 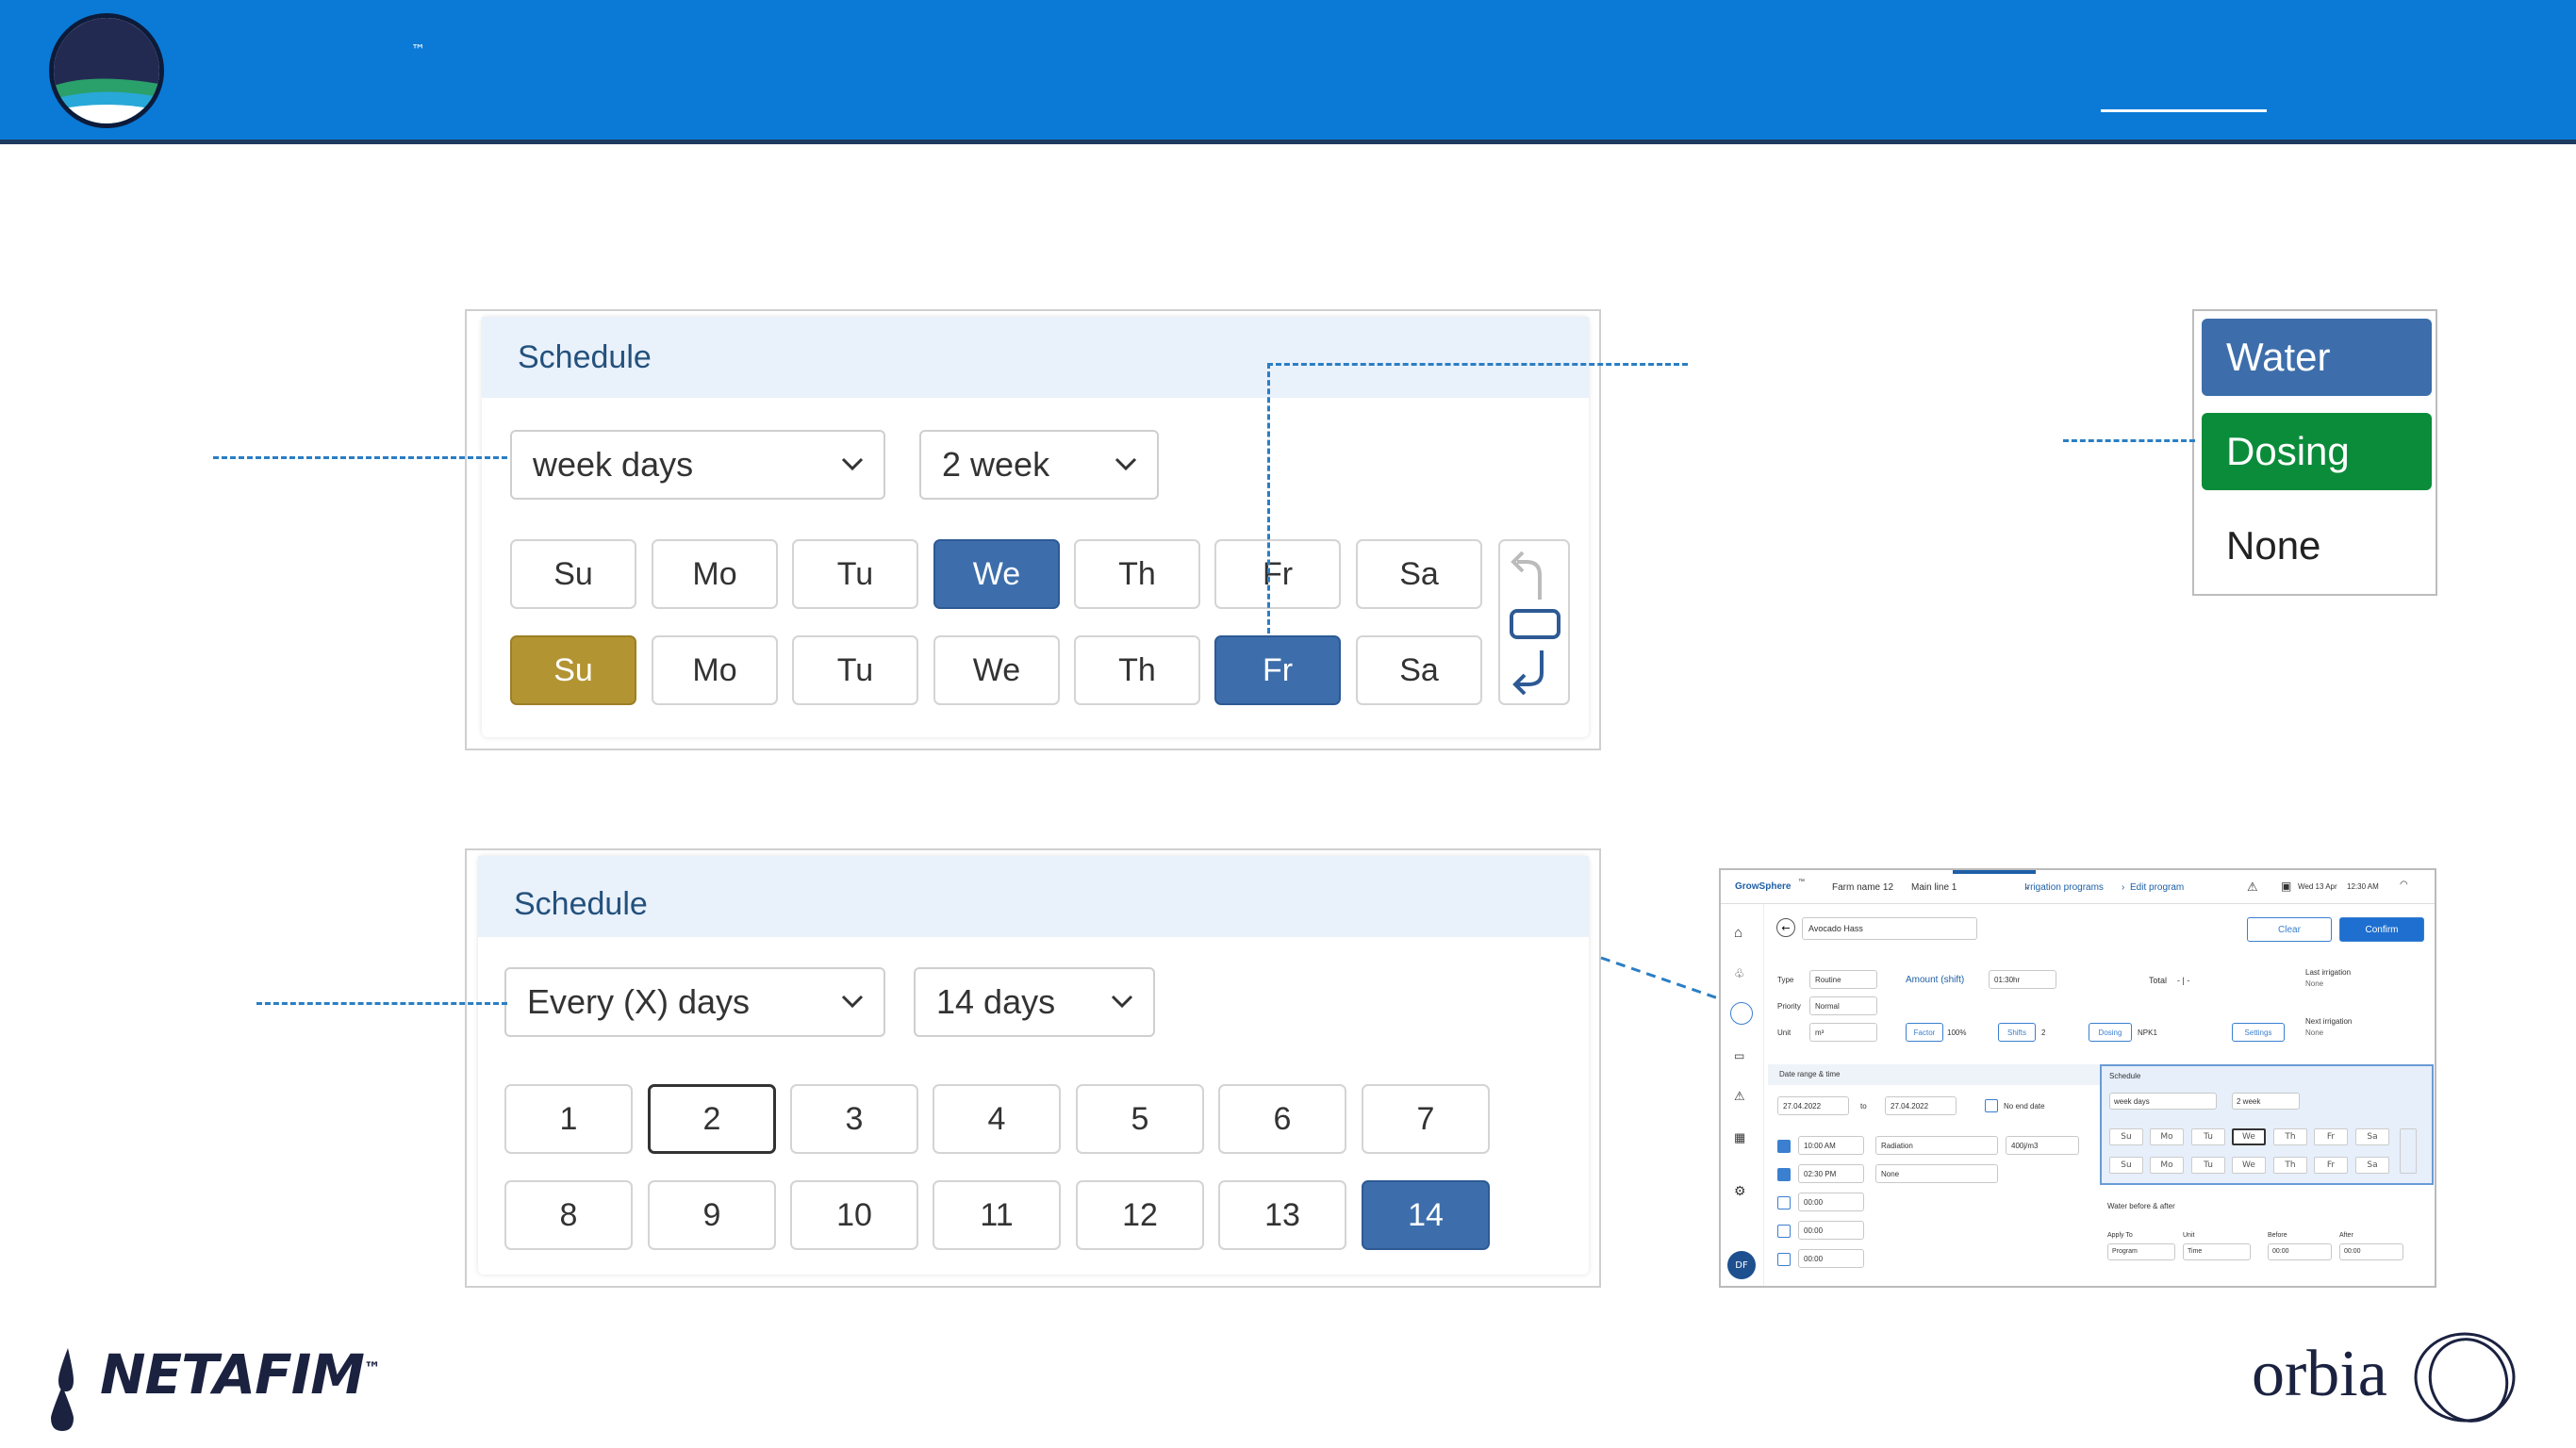 I want to click on priority-select: Normal, so click(x=1843, y=1006).